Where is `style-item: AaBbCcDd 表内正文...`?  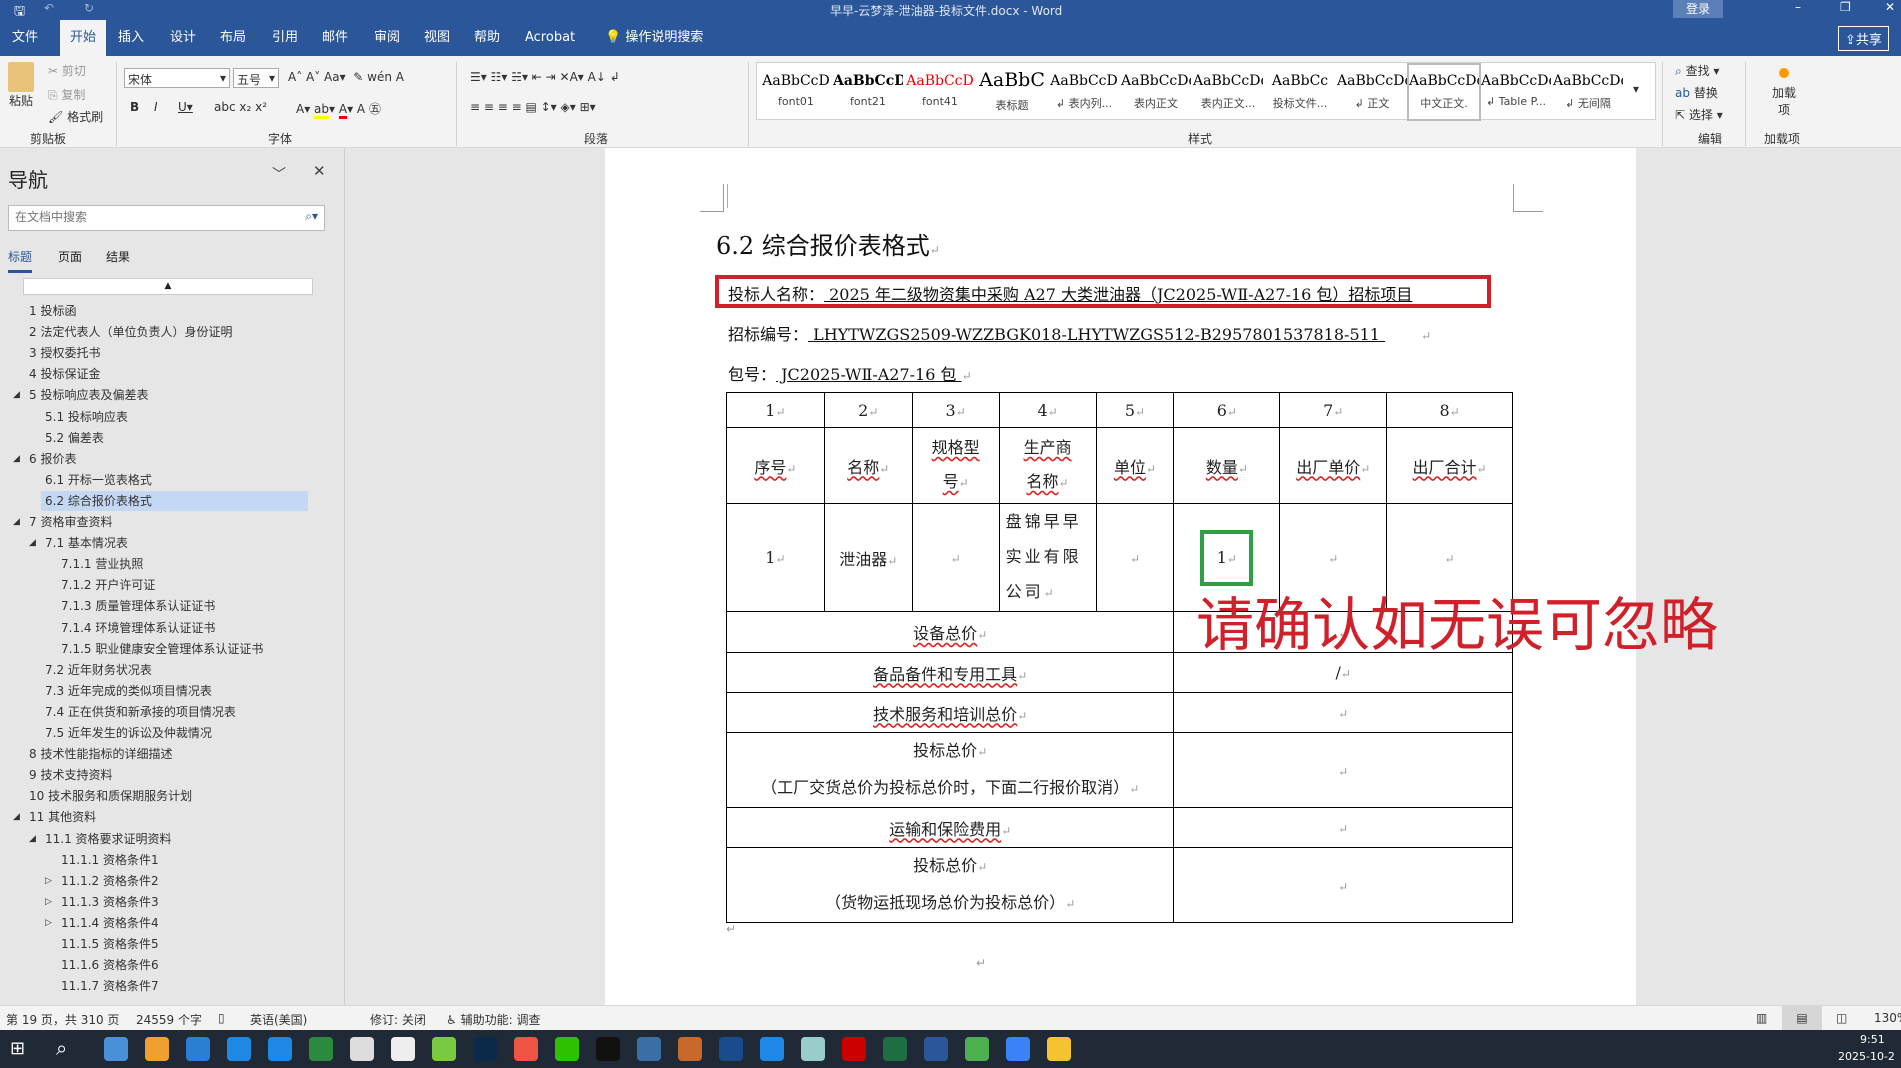
style-item: AaBbCcDd 表内正文... is located at coordinates (1228, 92).